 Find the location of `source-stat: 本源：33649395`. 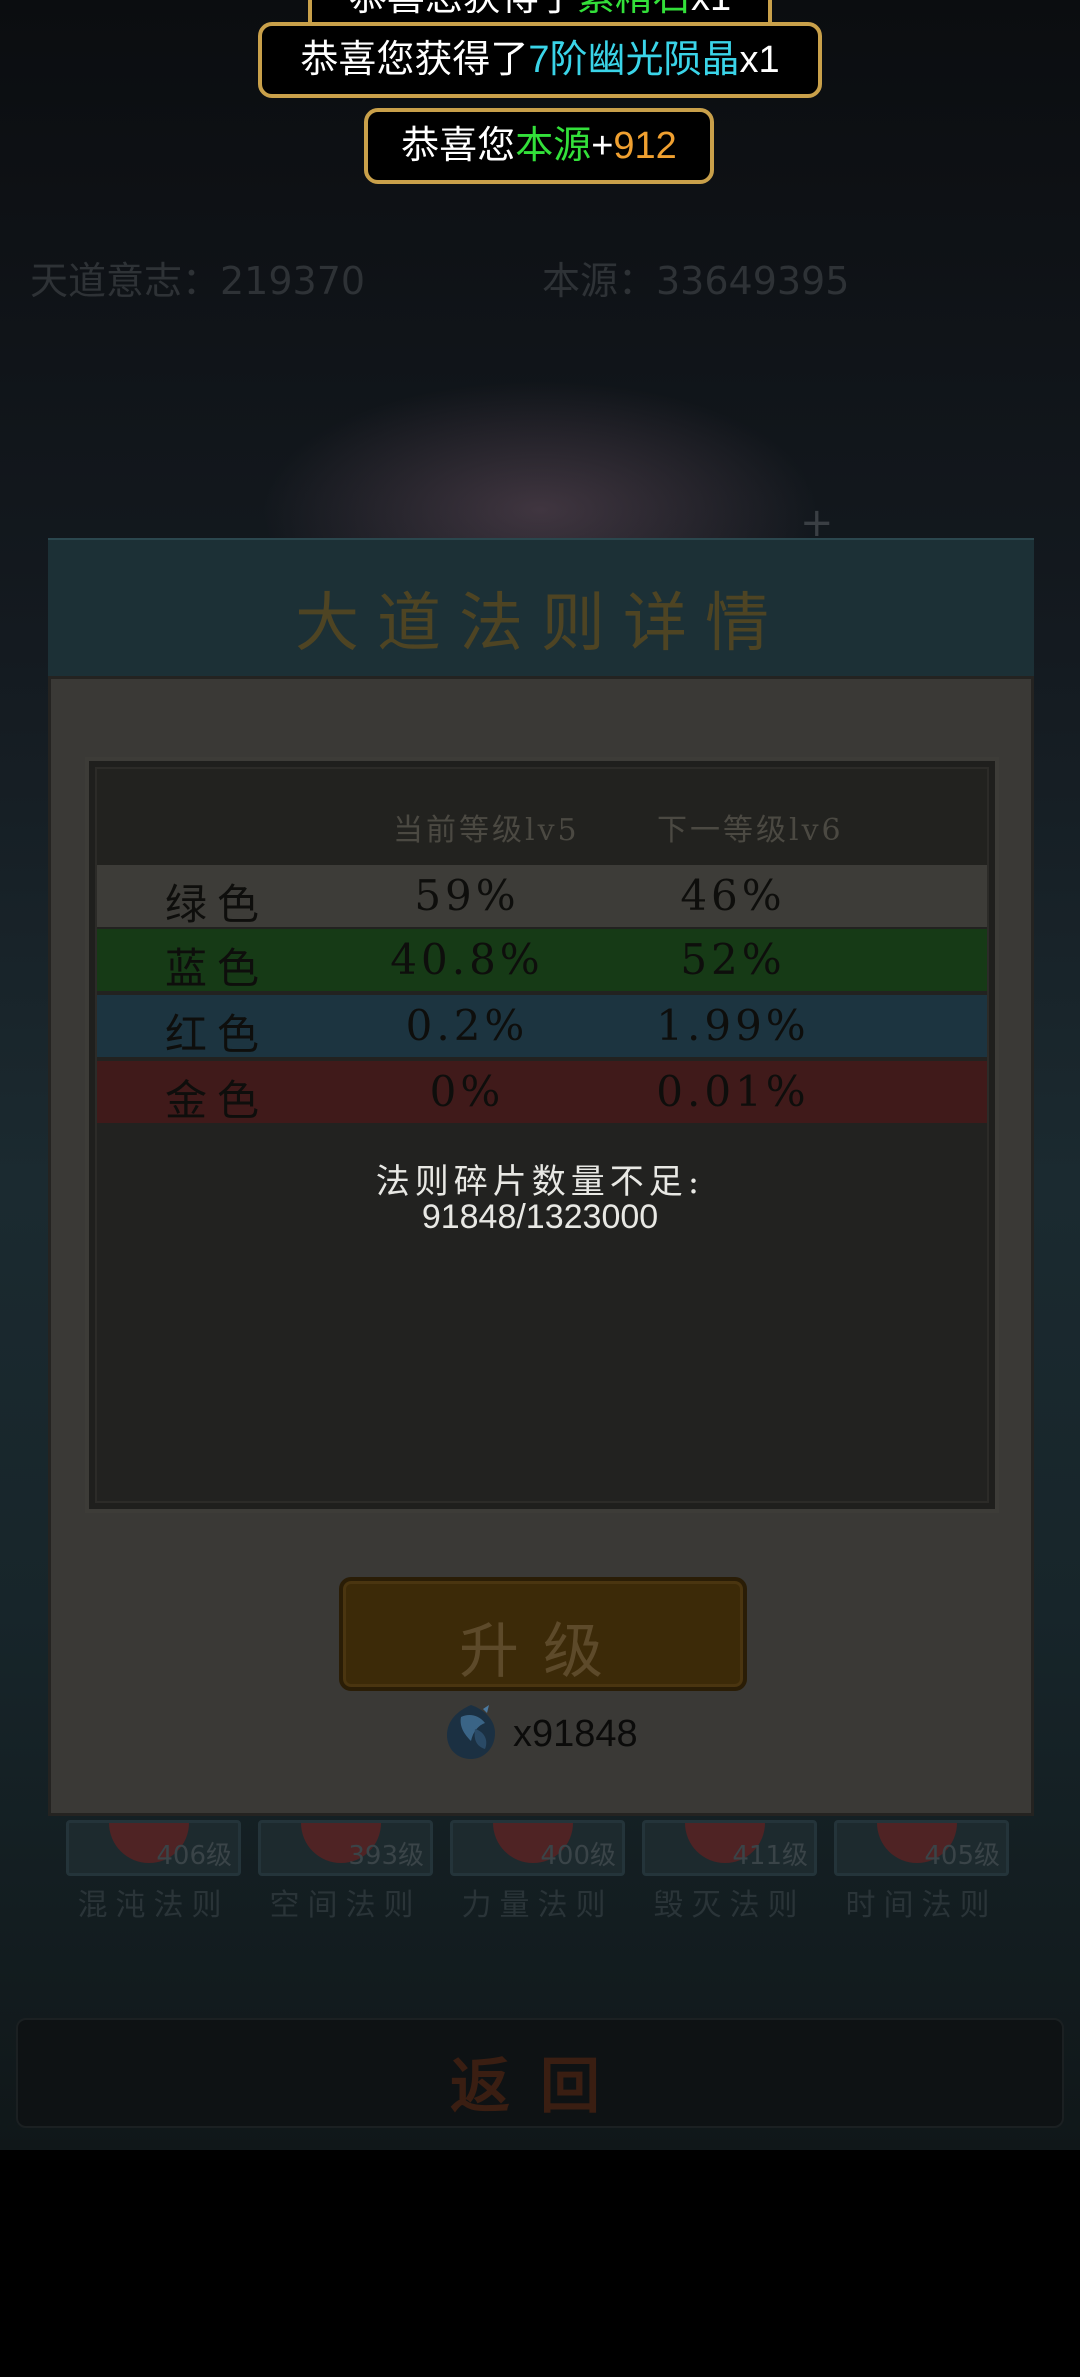

source-stat: 本源：33649395 is located at coordinates (696, 281).